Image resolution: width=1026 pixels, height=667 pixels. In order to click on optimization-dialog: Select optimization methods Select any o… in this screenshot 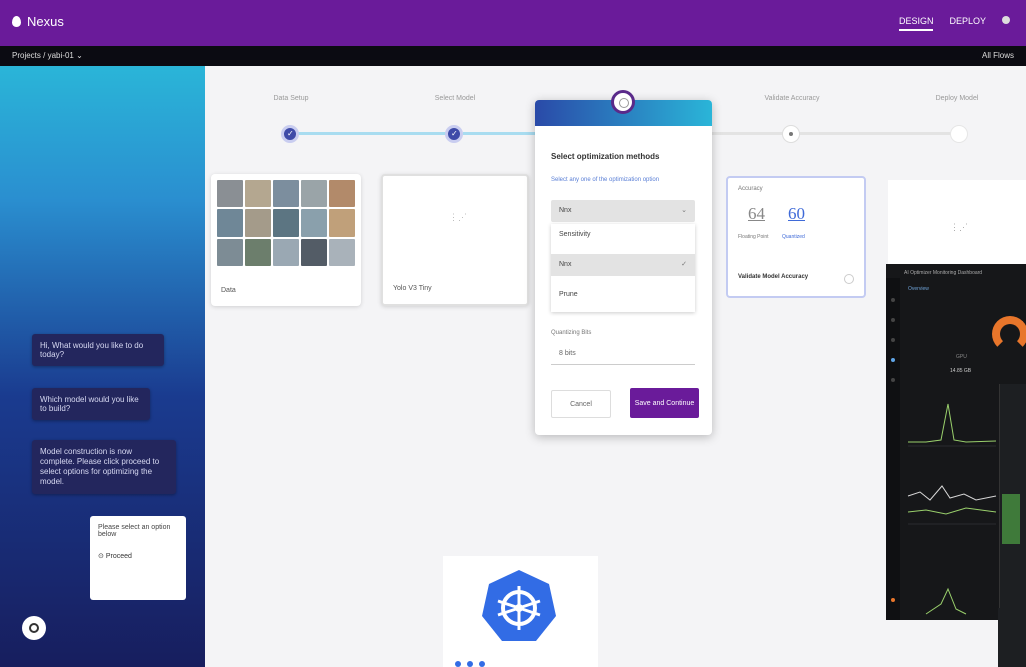, I will do `click(623, 262)`.